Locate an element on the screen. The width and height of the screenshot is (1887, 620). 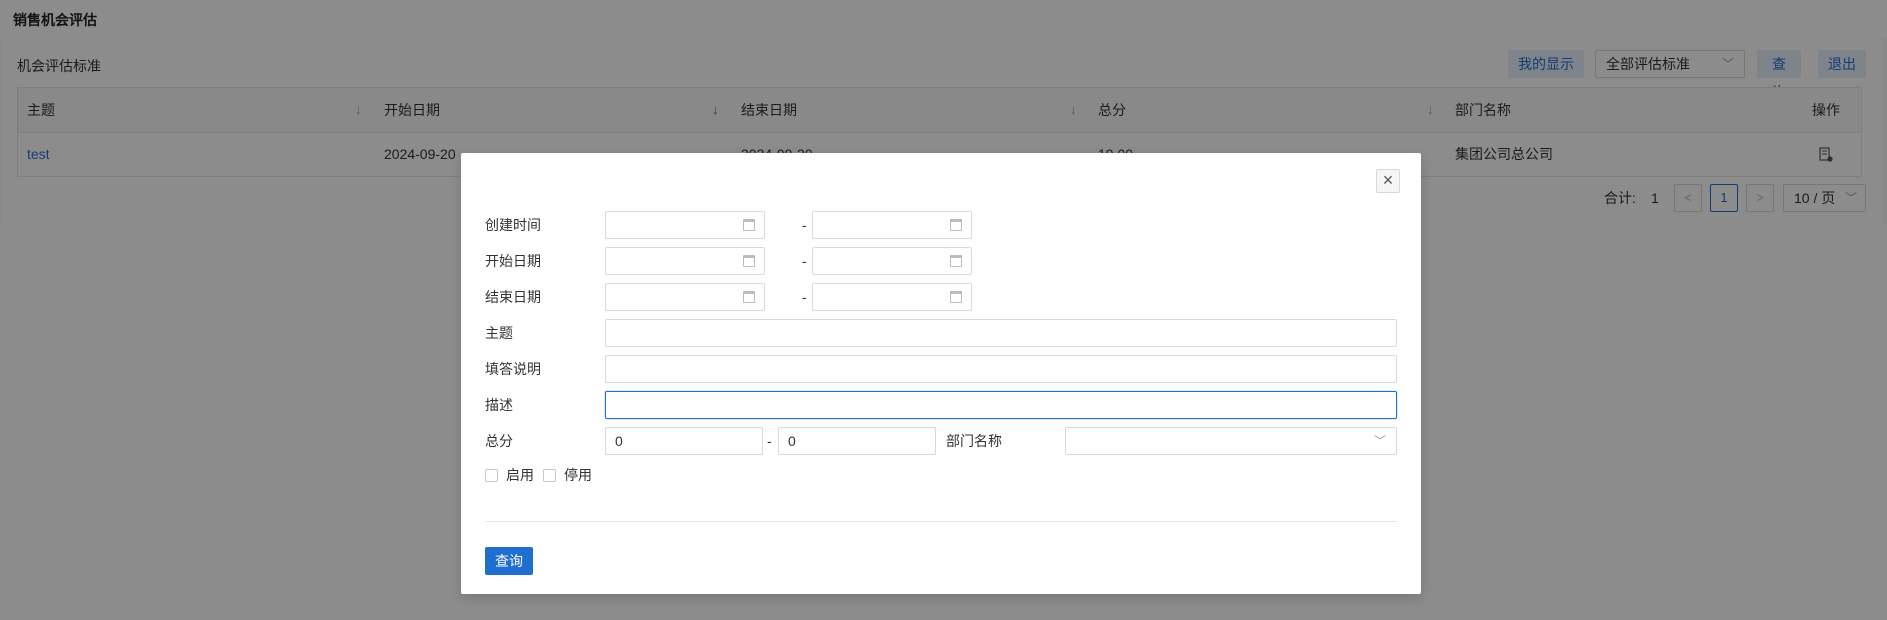
end-date-to-input is located at coordinates (892, 297).